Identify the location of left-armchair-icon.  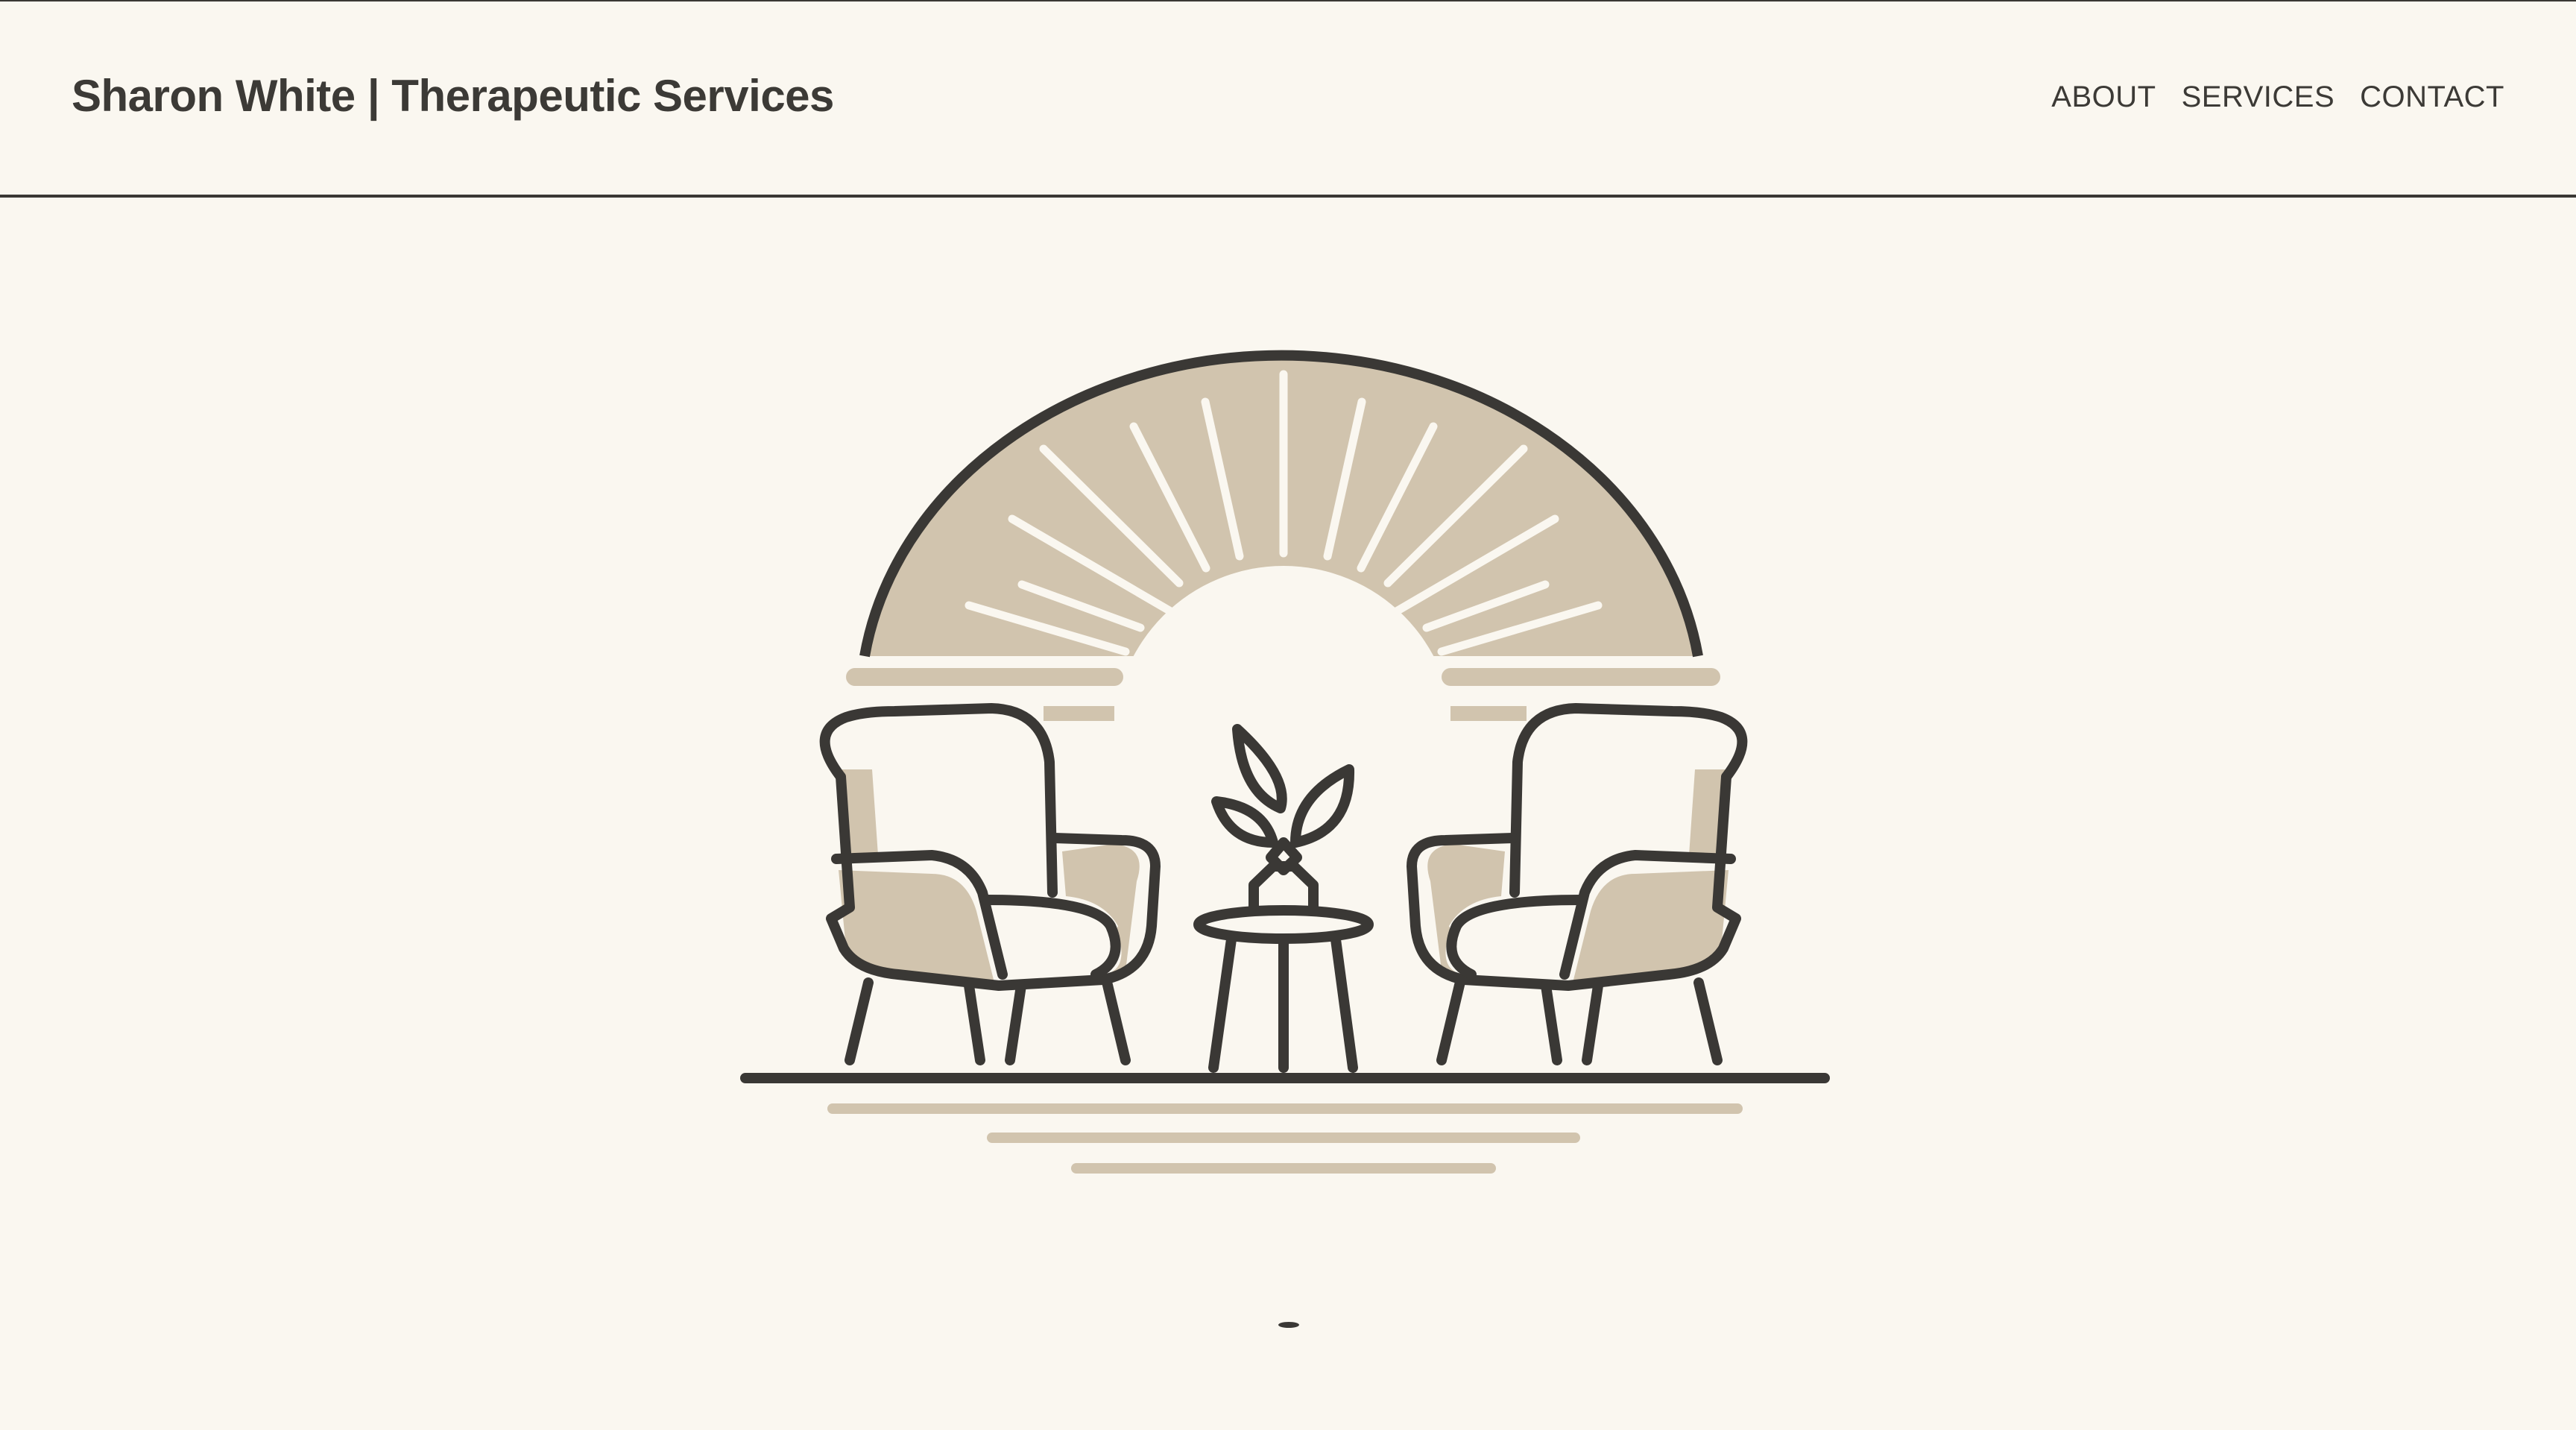
(990, 884).